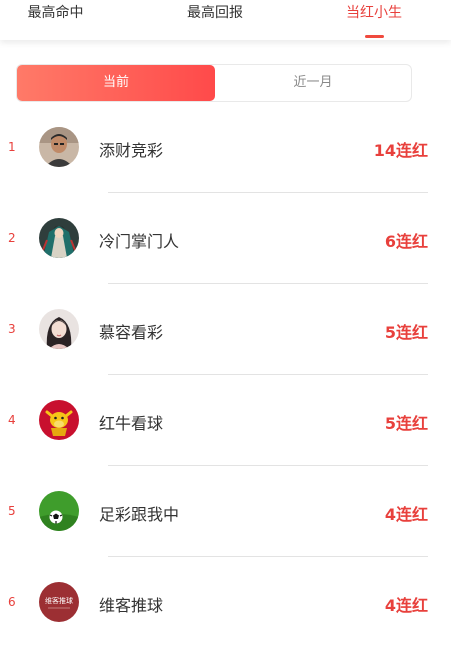 Image resolution: width=451 pixels, height=648 pixels. Describe the element at coordinates (225, 329) in the screenshot. I see `ranking-row: 3 慕容看彩 5连红` at that location.